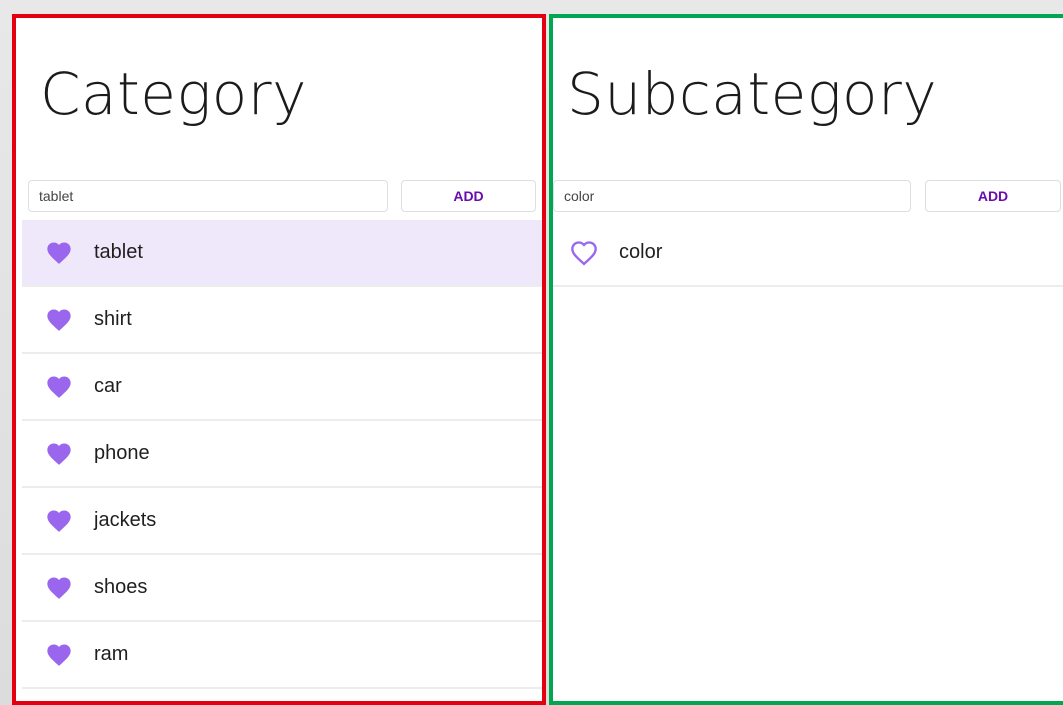 The height and width of the screenshot is (705, 1063). I want to click on list-item: phone, so click(282, 454).